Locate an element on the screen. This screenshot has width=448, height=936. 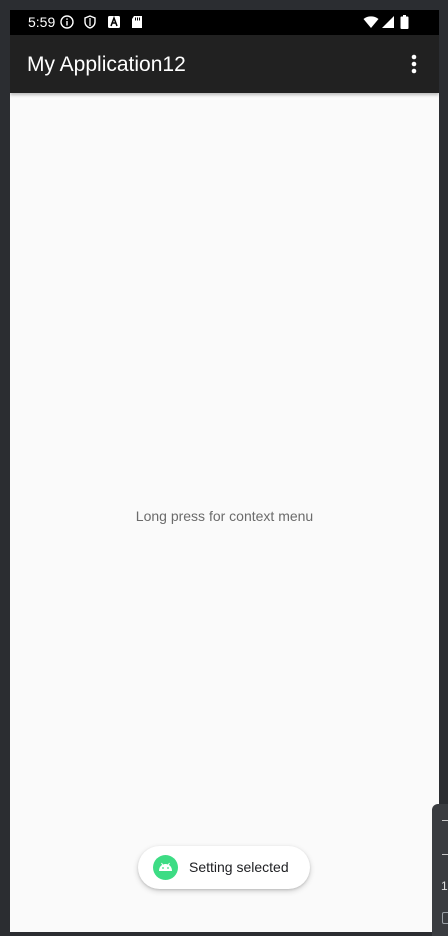
sd-card-icon is located at coordinates (137, 22).